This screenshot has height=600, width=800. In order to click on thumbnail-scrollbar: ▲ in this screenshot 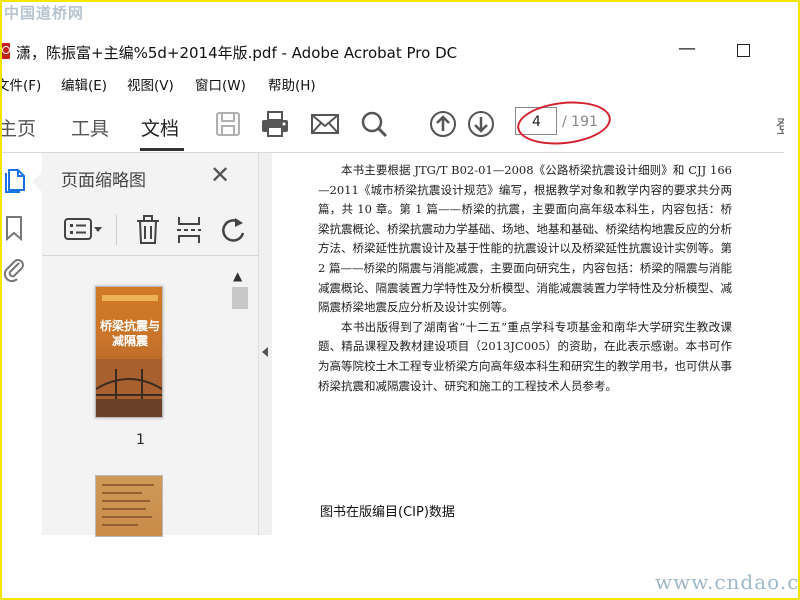, I will do `click(239, 400)`.